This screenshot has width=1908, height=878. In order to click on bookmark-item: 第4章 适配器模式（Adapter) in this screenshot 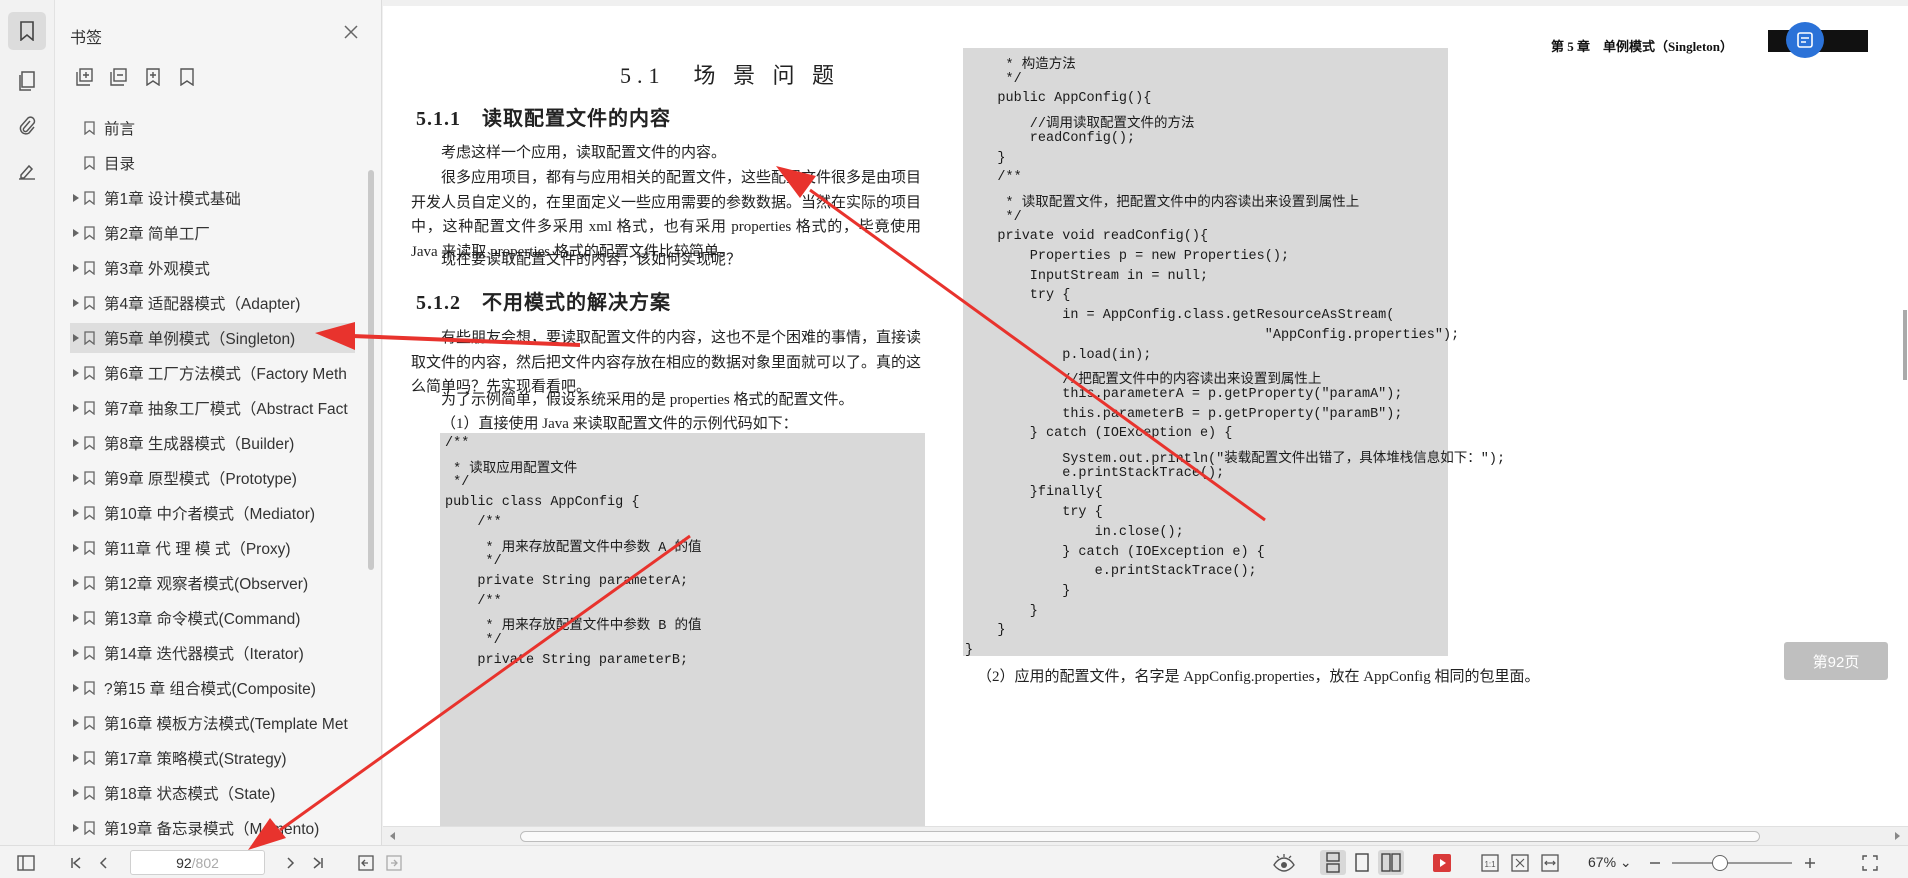, I will do `click(207, 302)`.